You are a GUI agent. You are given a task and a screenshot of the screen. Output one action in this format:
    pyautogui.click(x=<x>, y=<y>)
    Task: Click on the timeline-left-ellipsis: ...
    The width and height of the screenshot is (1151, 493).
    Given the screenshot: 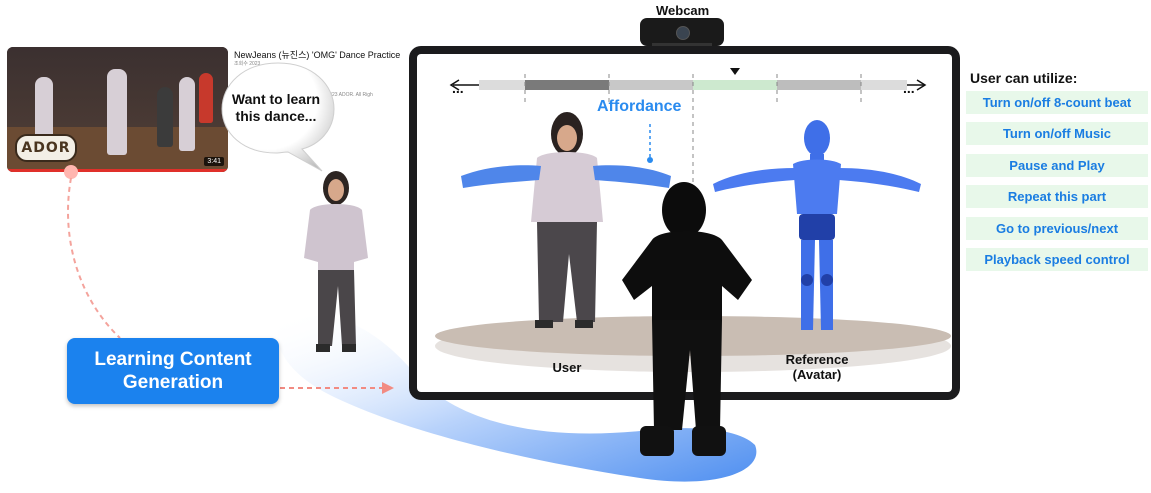 What is the action you would take?
    pyautogui.click(x=458, y=88)
    